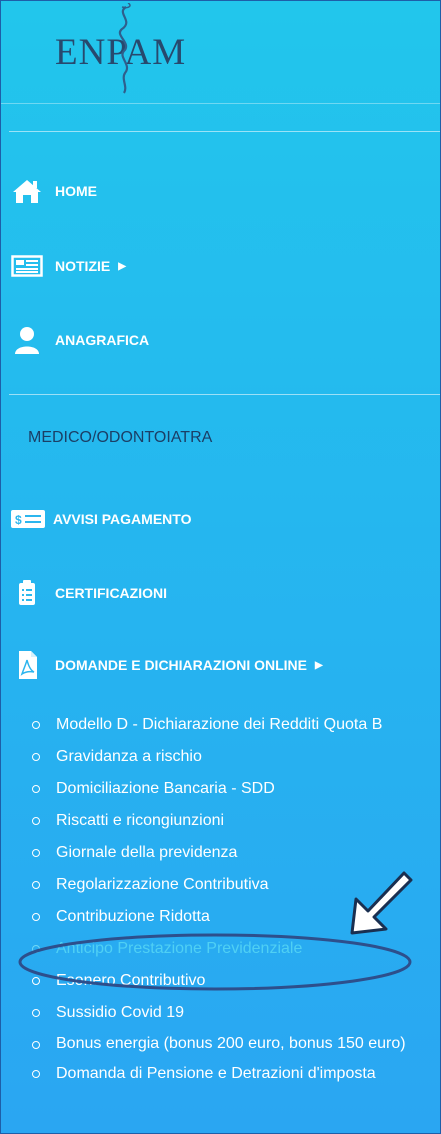 The width and height of the screenshot is (441, 1134). I want to click on pdf-document-icon, so click(28, 665).